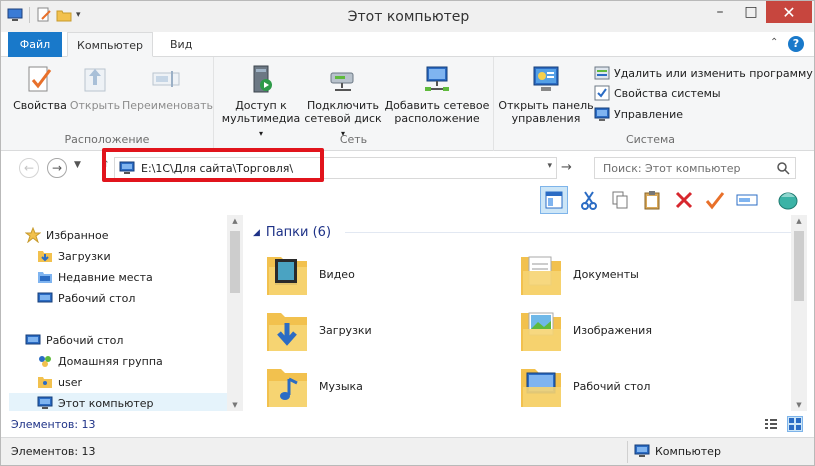  What do you see at coordinates (53, 451) in the screenshot?
I see `item-count: Элементов: 13` at bounding box center [53, 451].